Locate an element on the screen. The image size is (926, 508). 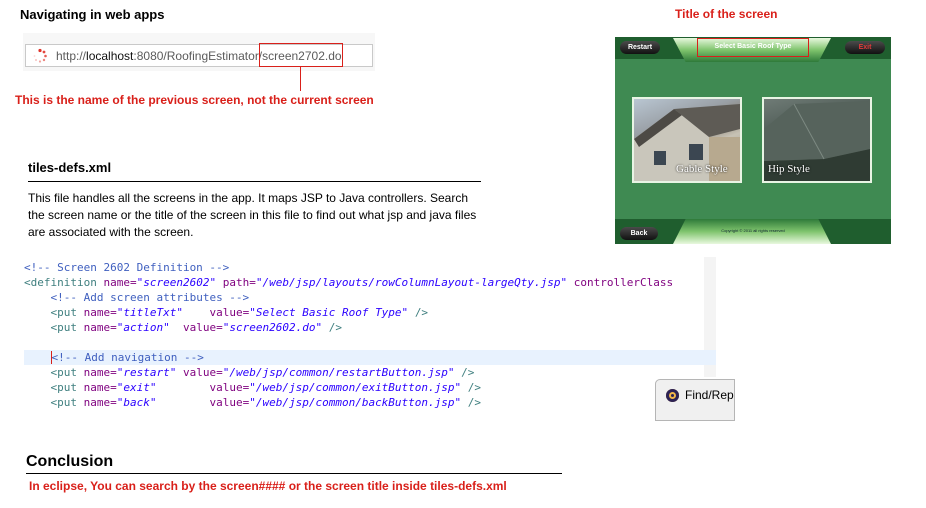
code-value: "action" is located at coordinates (143, 327).